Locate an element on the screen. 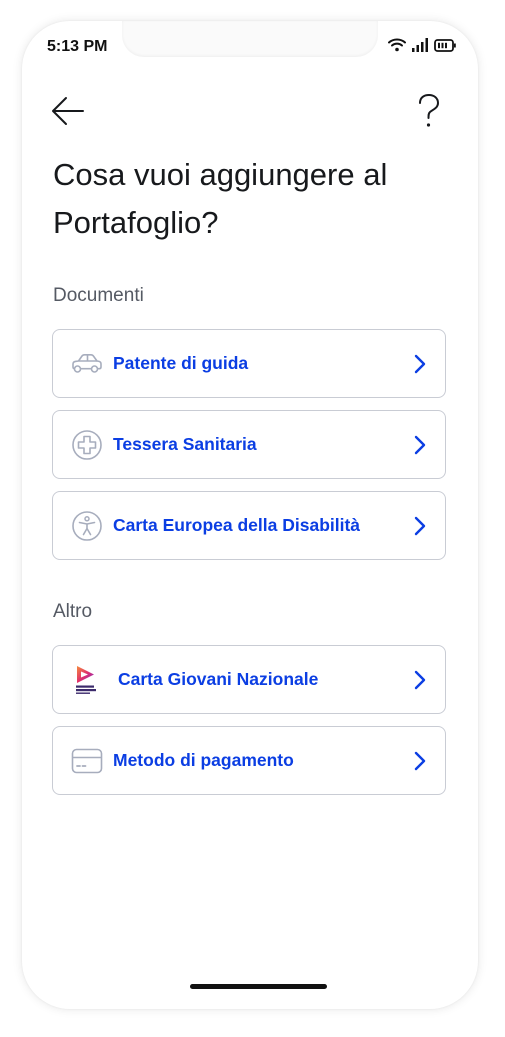 The height and width of the screenshot is (1037, 505). wifi-icon is located at coordinates (397, 45).